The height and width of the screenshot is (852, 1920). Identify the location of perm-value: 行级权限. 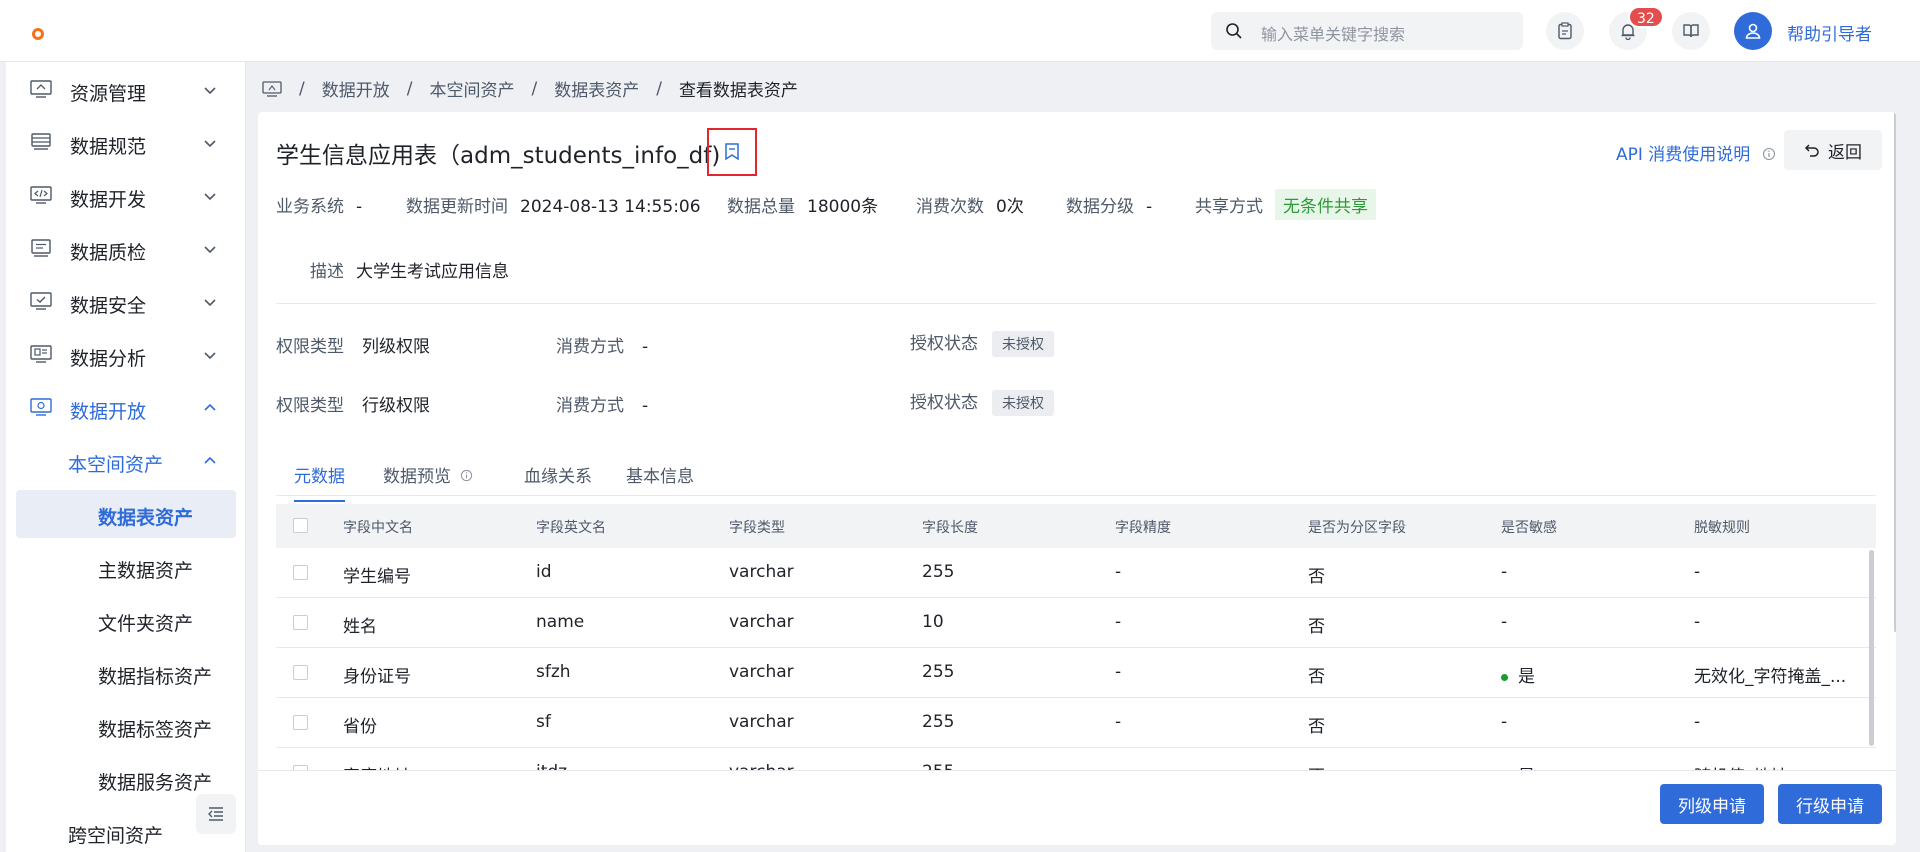
(396, 406).